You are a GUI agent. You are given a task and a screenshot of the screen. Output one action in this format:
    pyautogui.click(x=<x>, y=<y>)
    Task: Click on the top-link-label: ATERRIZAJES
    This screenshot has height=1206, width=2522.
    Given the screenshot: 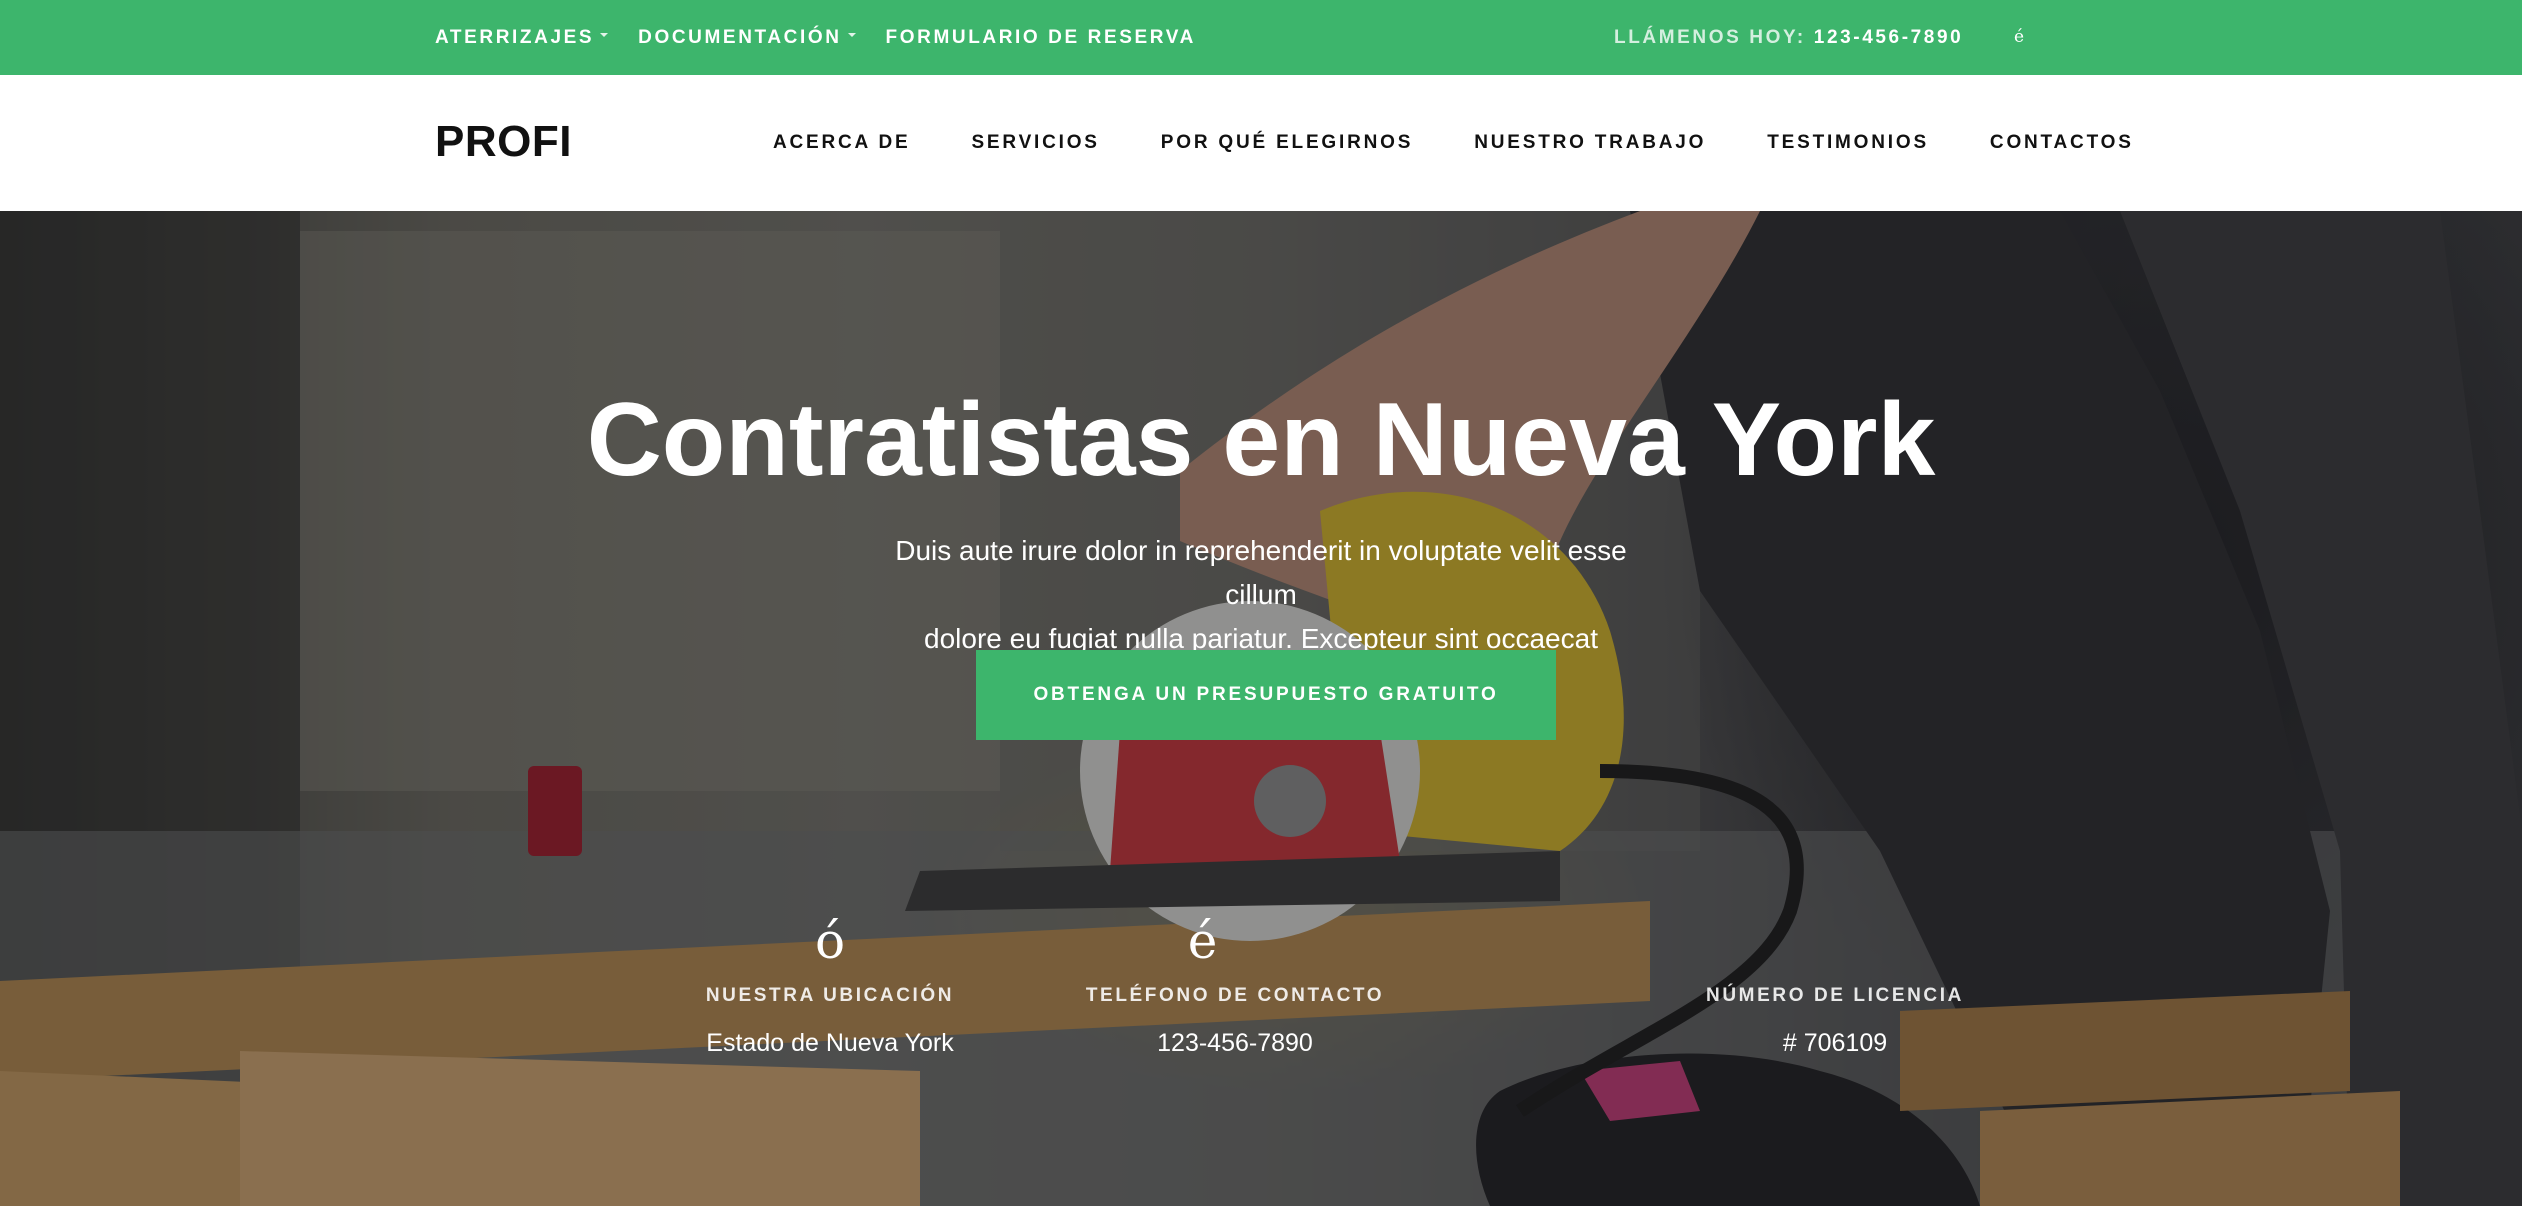 What is the action you would take?
    pyautogui.click(x=515, y=37)
    